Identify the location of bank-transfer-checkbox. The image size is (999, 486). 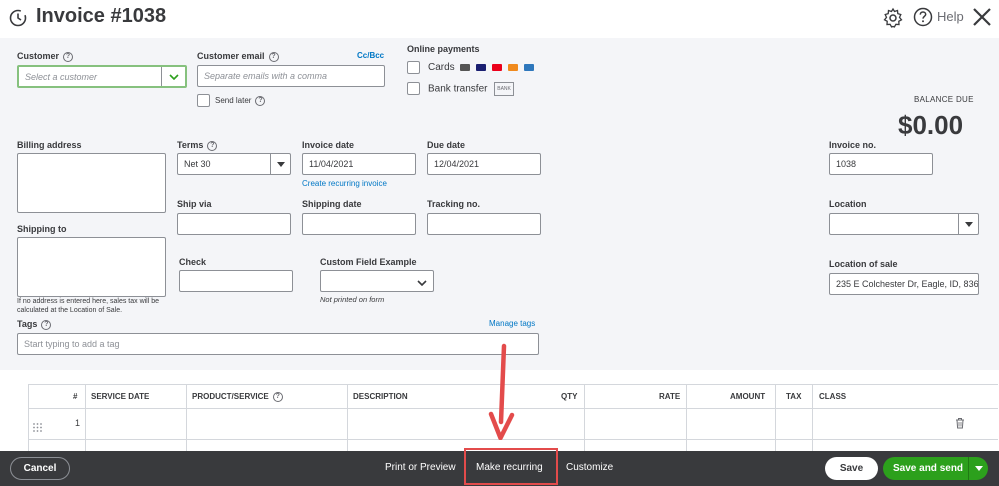
(413, 88).